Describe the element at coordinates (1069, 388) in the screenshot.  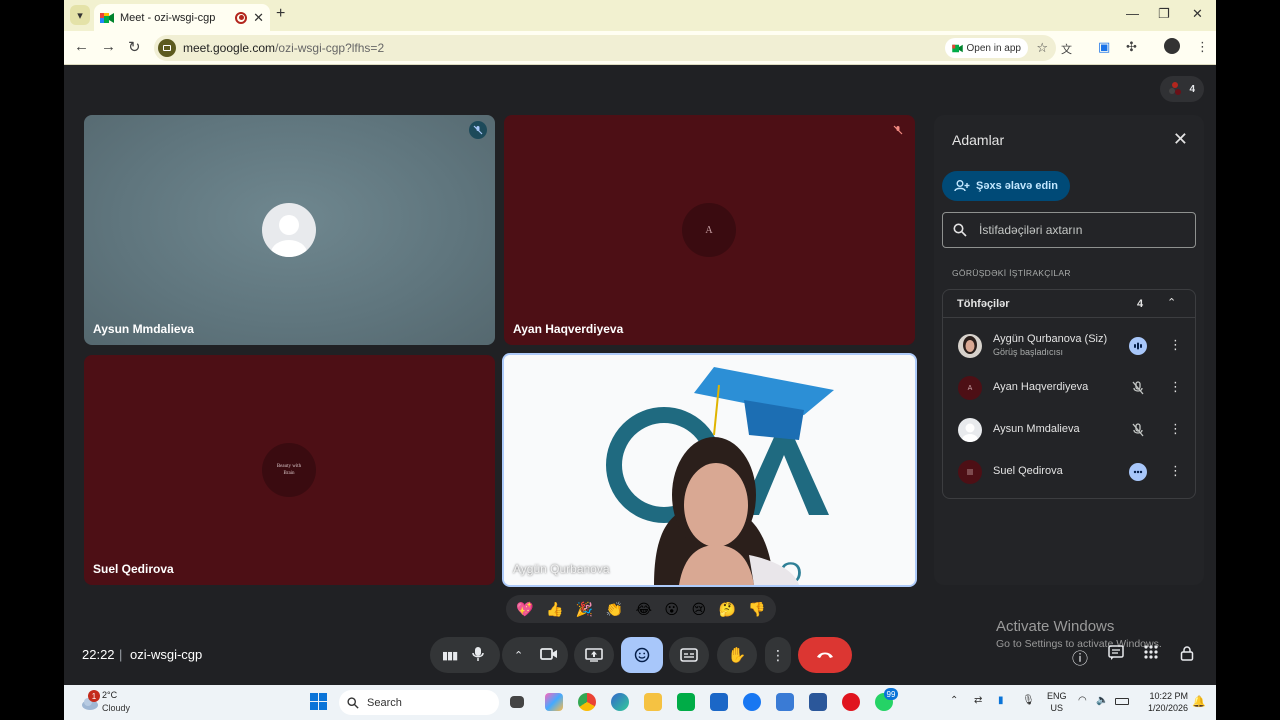
I see `participant-row: A Ayan Haqverdiyeva ⋮` at that location.